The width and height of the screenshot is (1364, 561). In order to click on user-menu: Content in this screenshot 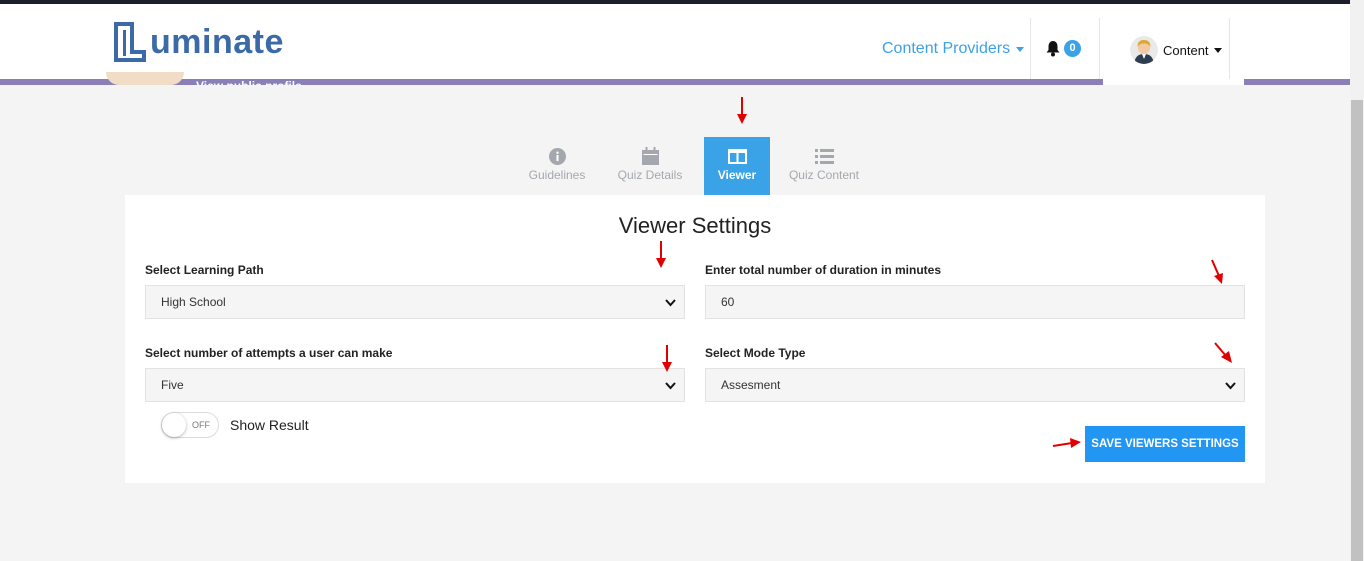, I will do `click(1176, 50)`.